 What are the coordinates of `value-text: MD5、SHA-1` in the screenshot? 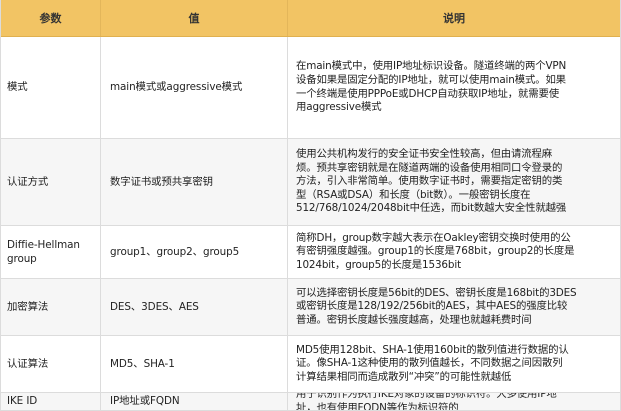 It's located at (142, 363).